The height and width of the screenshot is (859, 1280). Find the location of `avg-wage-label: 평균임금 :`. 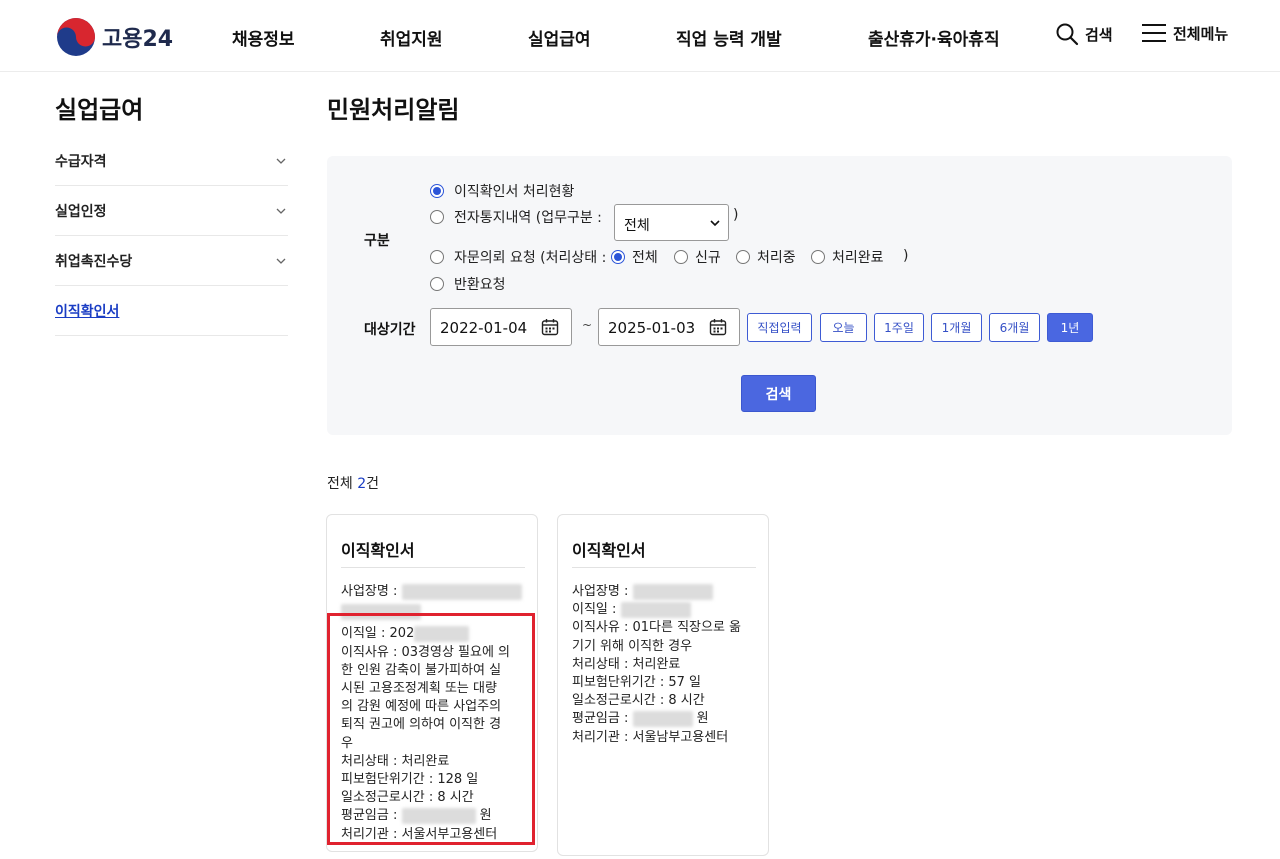

avg-wage-label: 평균임금 : is located at coordinates (602, 719).